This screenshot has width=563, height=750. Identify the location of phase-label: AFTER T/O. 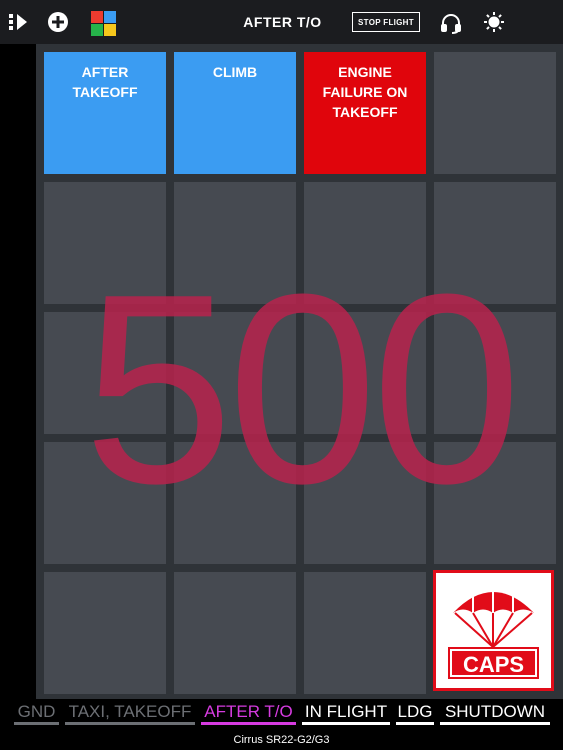
(248, 711).